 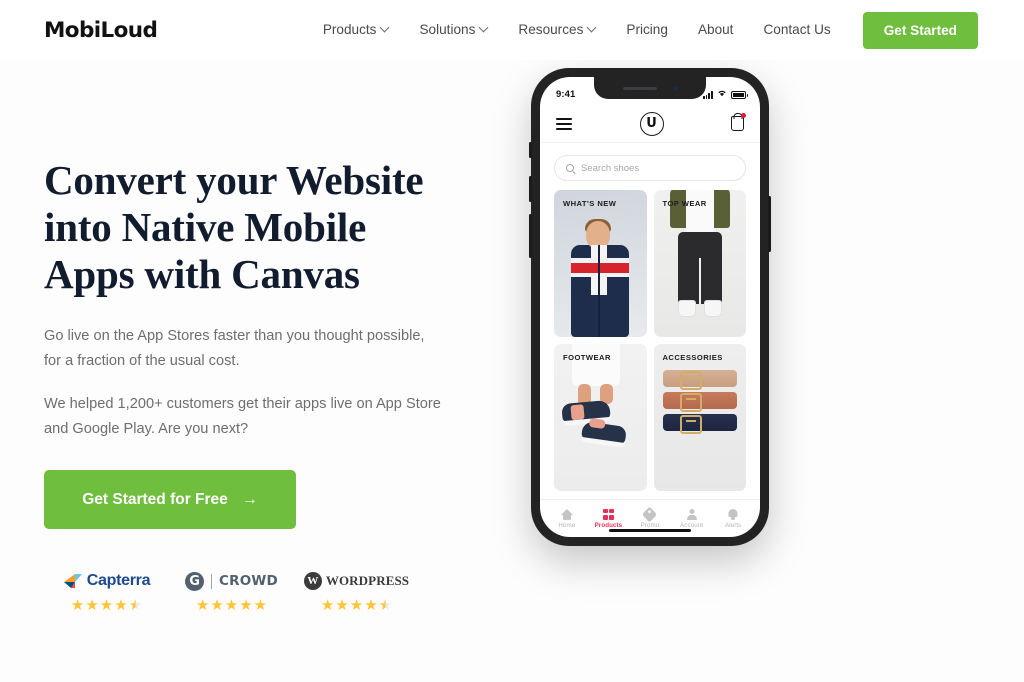 I want to click on tab-label: Promo, so click(x=650, y=525).